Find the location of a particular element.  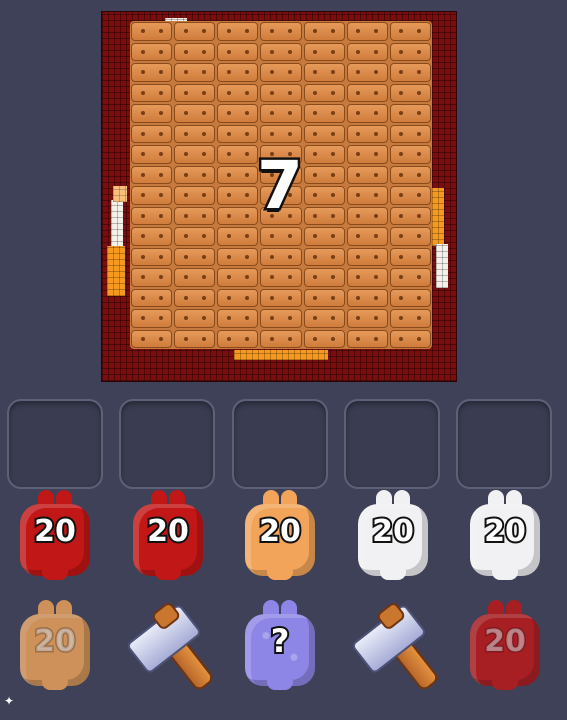

level-number: 7 is located at coordinates (280, 185).